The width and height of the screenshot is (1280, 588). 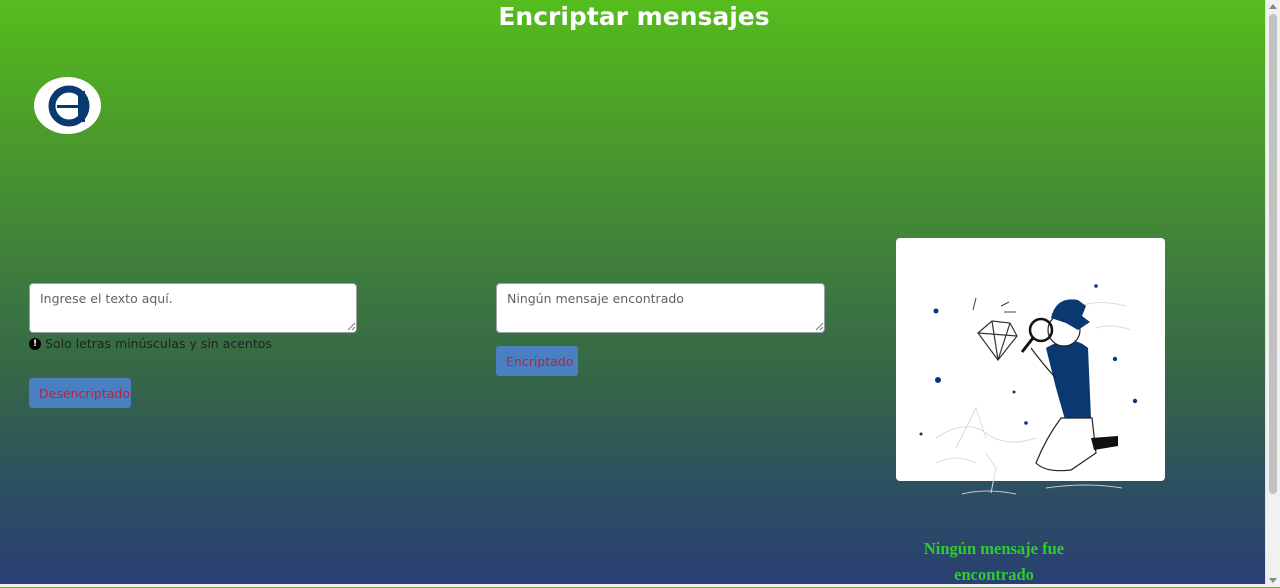 I want to click on scroll-down-icon, so click(x=1273, y=580).